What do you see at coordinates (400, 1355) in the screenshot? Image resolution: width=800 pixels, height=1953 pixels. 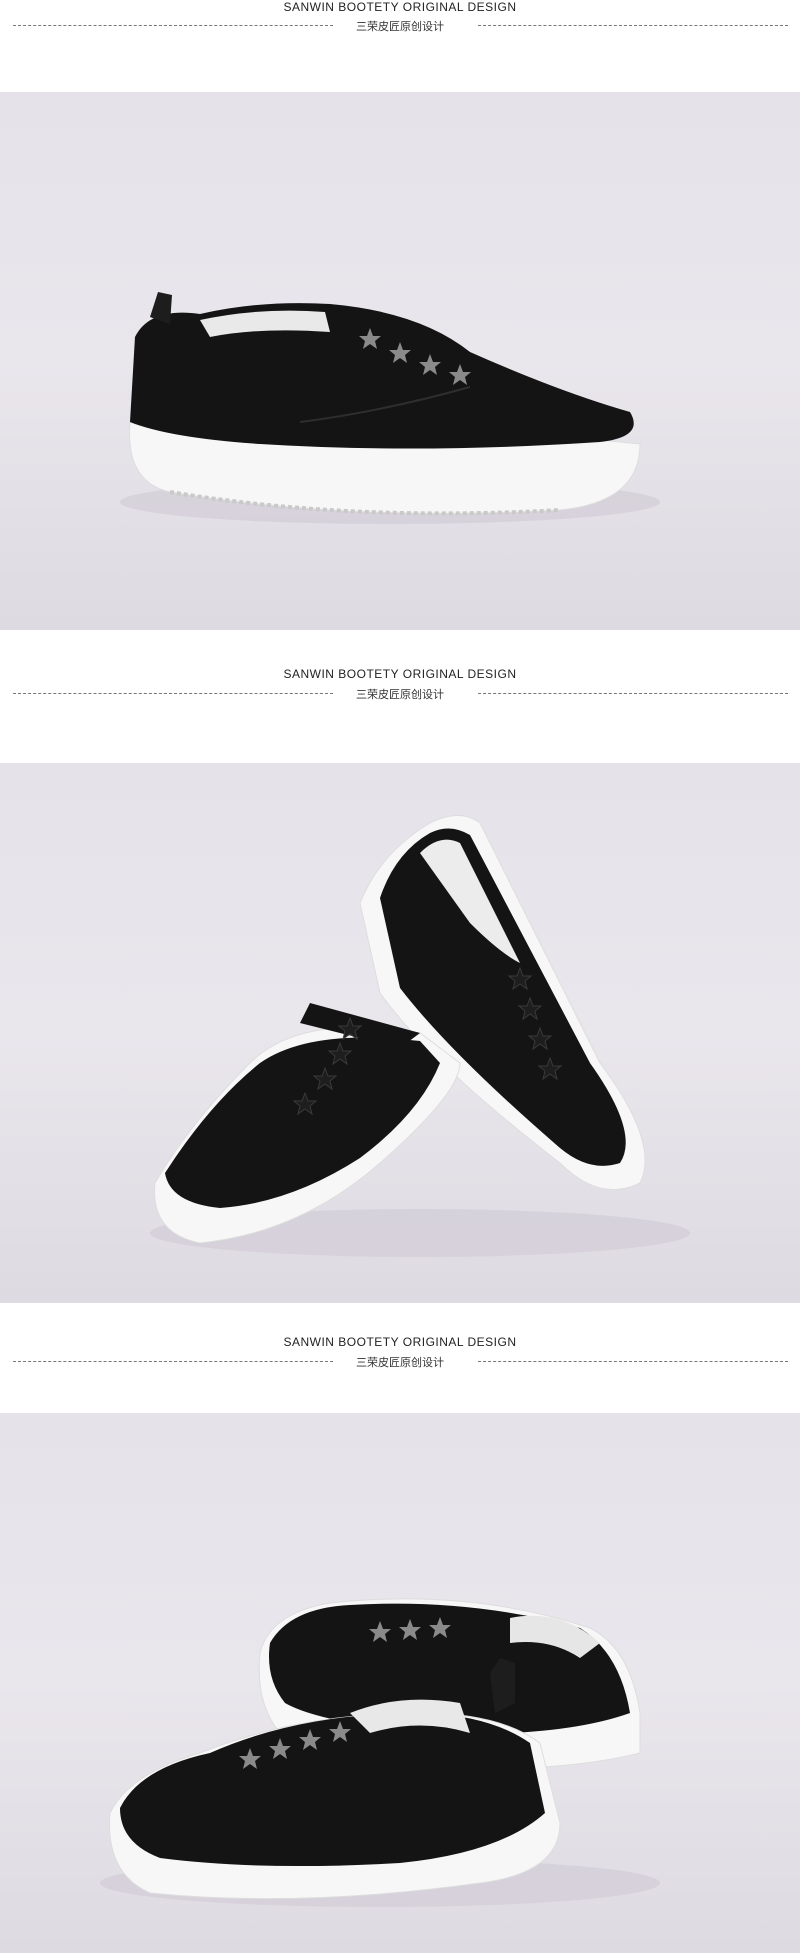 I see `section-header-3: SANWIN BOOTETY ORIGINAL DESIGN 三荣皮匠原创设计` at bounding box center [400, 1355].